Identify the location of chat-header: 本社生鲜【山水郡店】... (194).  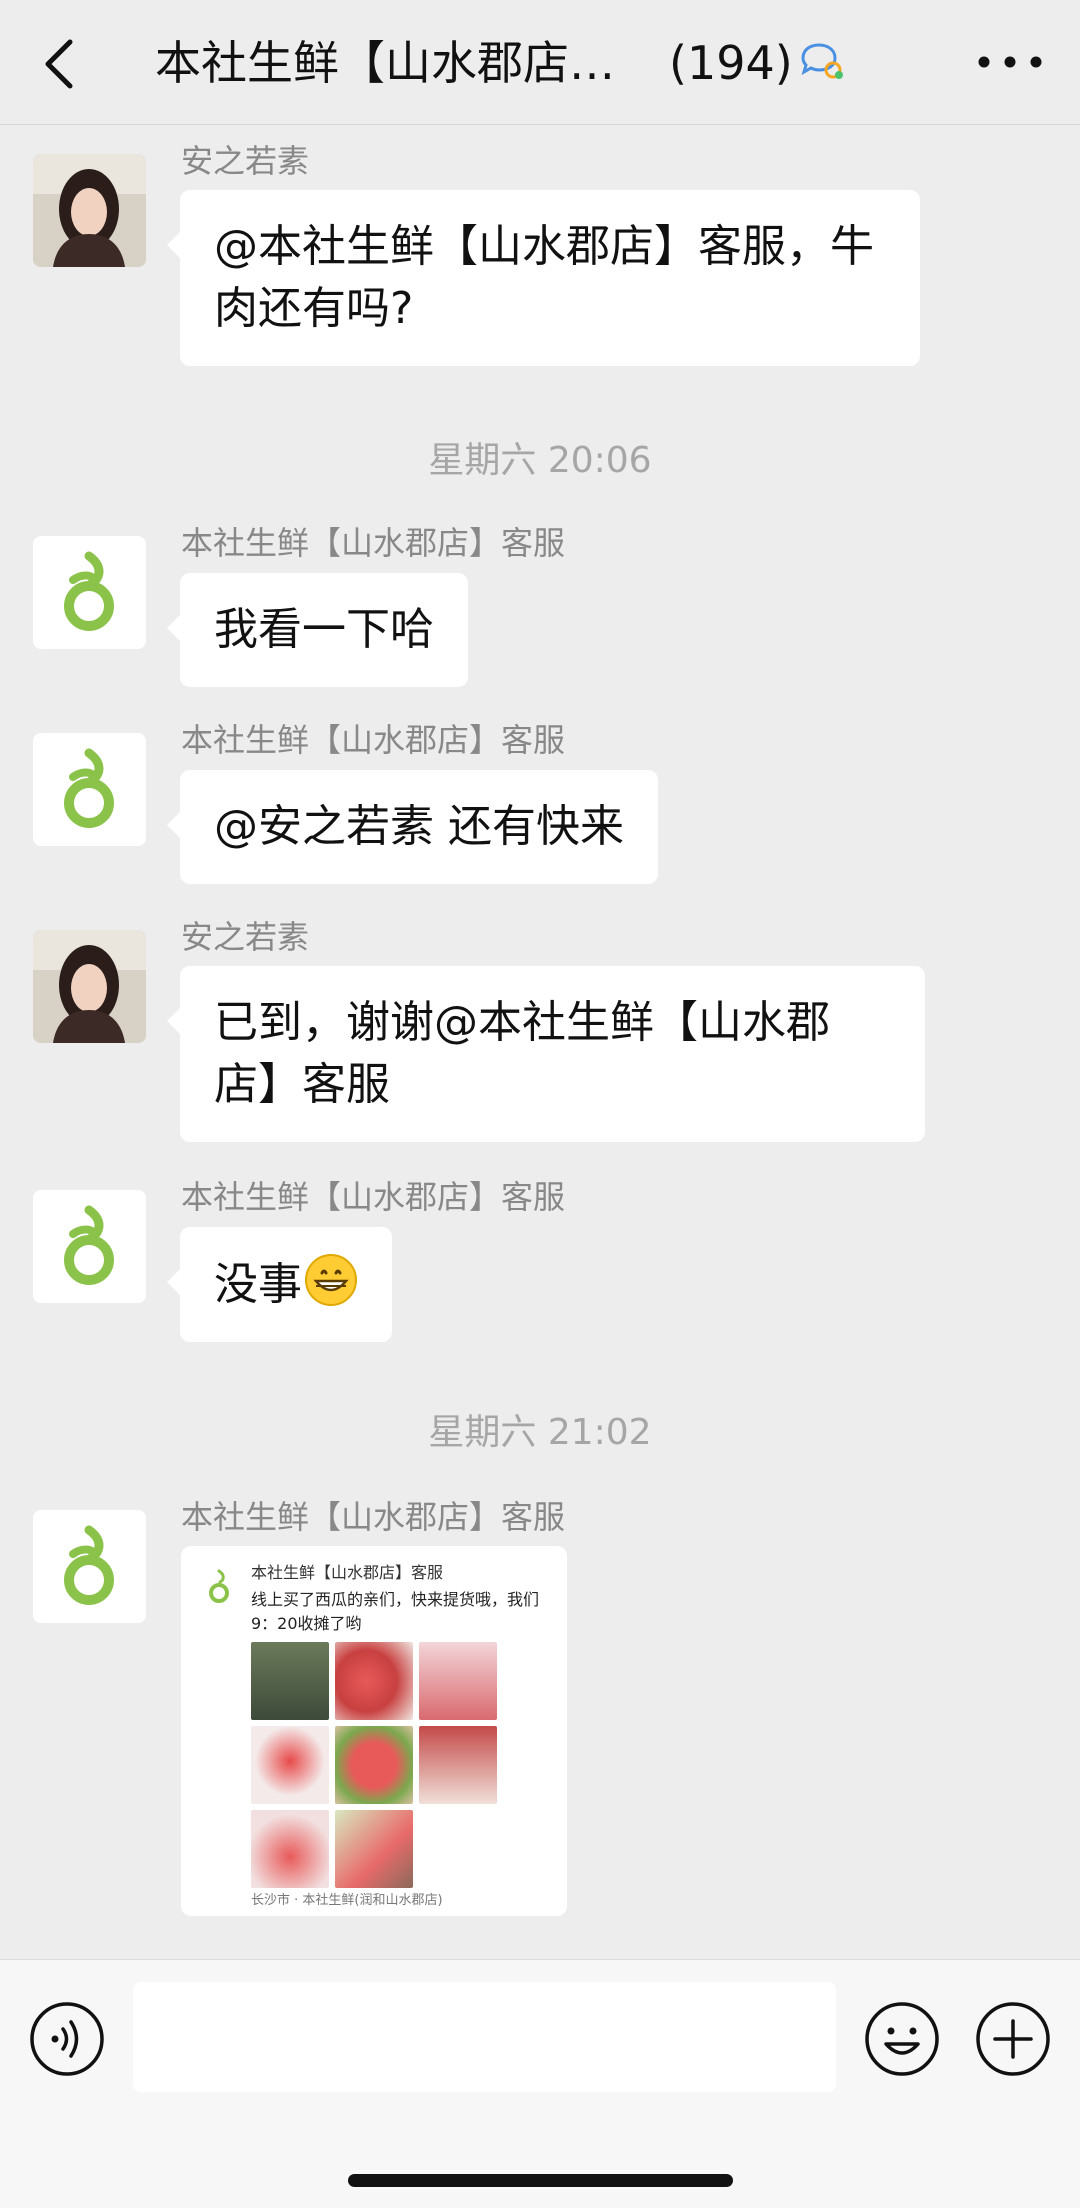
(540, 62).